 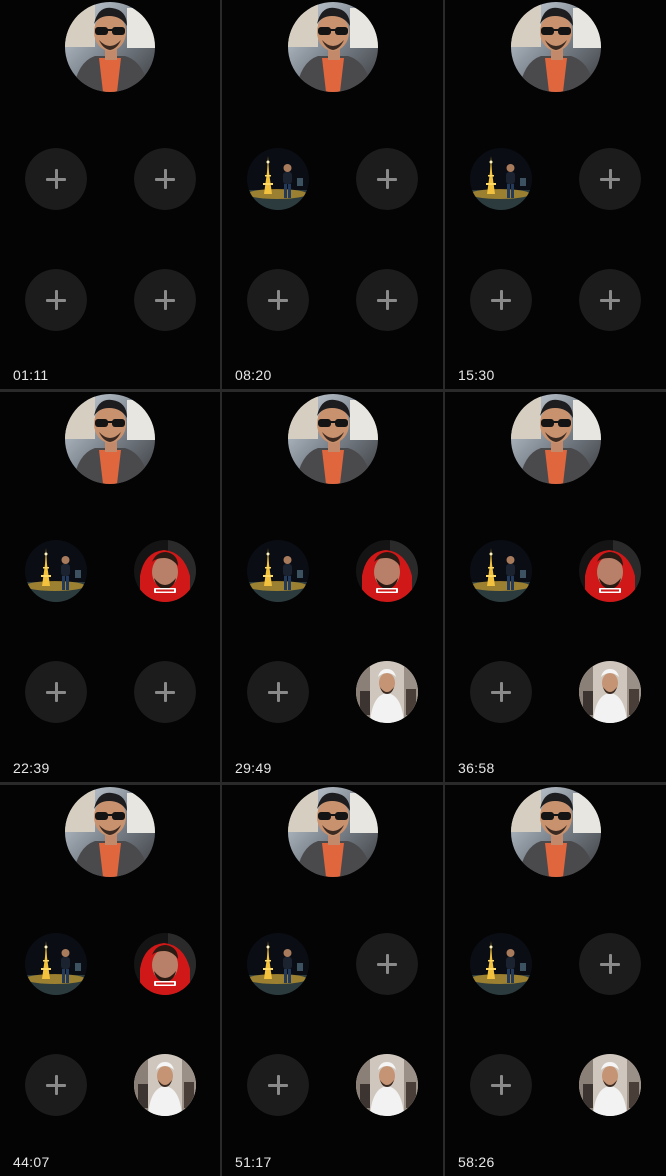 What do you see at coordinates (253, 375) in the screenshot?
I see `frame-timestamp: 08:20` at bounding box center [253, 375].